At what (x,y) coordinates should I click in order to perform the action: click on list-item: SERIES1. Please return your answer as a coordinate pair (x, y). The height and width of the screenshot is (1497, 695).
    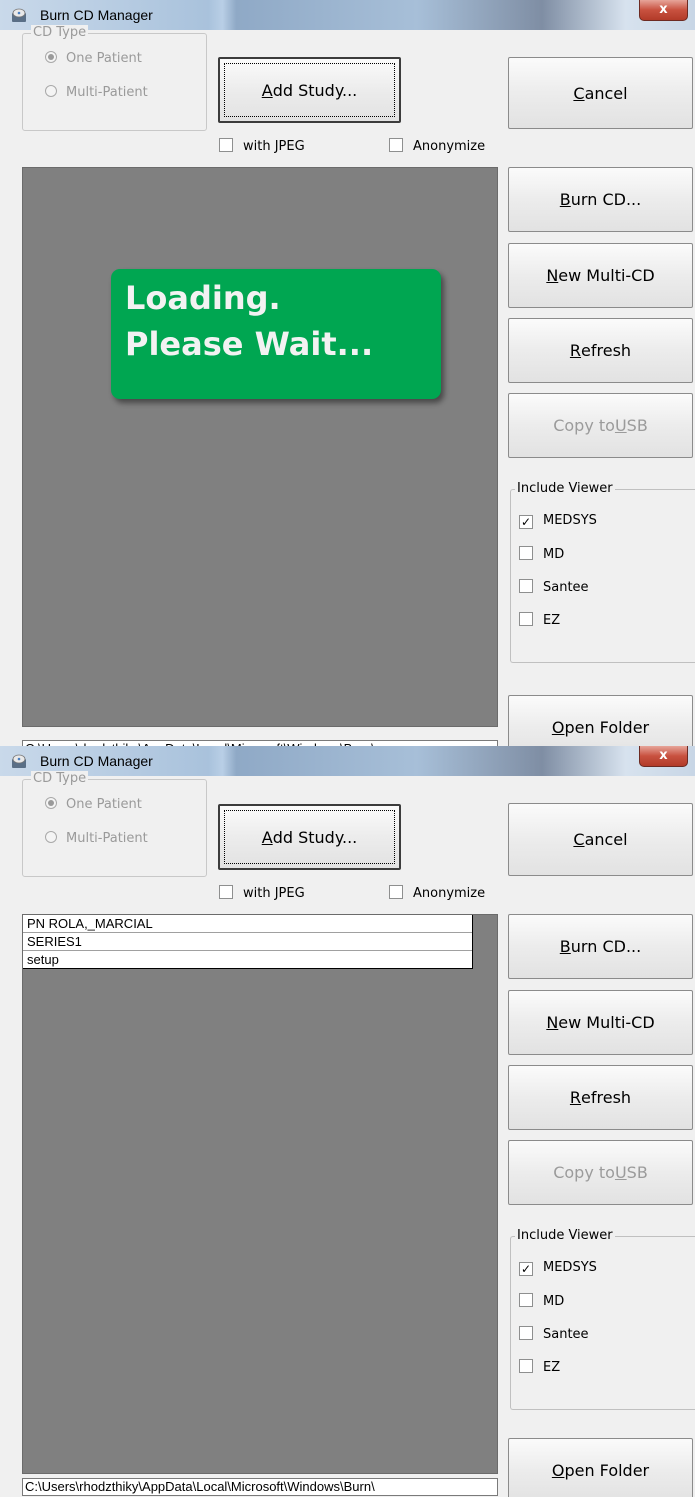
    Looking at the image, I should click on (247, 942).